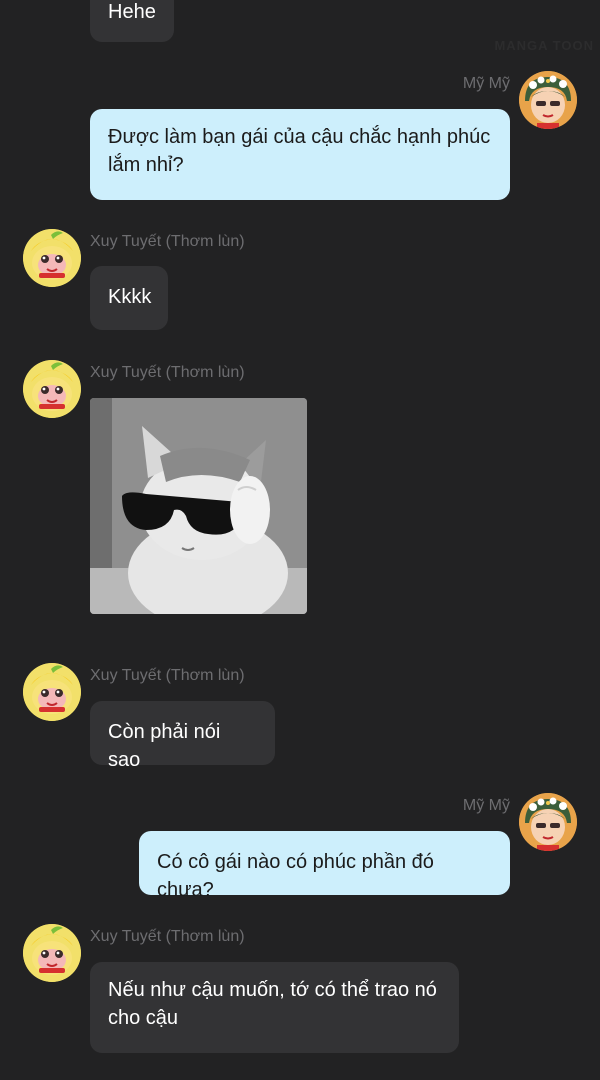 This screenshot has height=1080, width=600. I want to click on message-bubble-outgoing: Có cô gái nào có phúc phần đó chưa?, so click(324, 866).